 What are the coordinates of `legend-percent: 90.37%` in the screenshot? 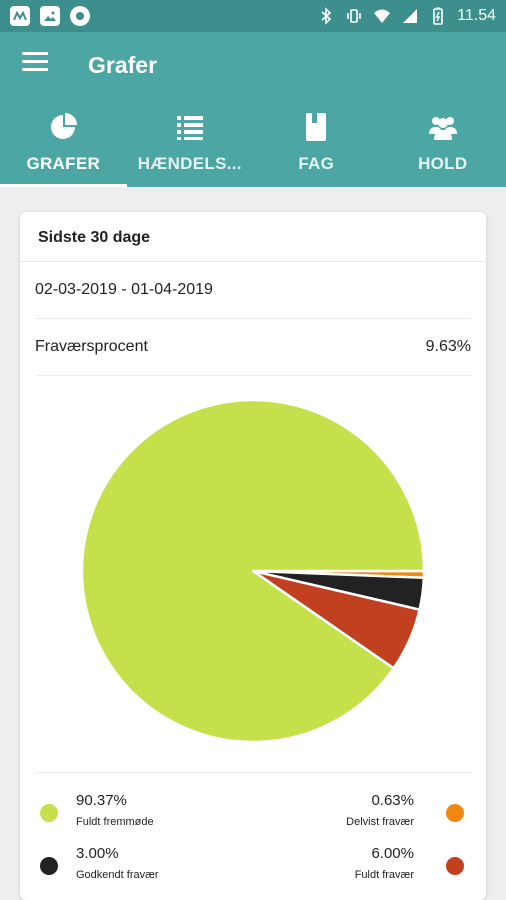 It's located at (101, 800).